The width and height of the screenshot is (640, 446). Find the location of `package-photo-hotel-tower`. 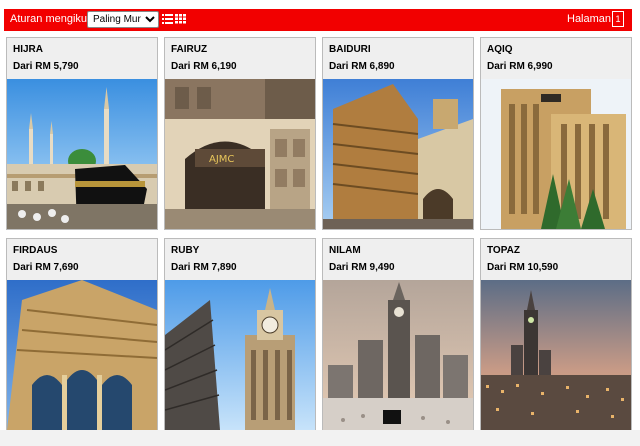

package-photo-hotel-tower is located at coordinates (398, 154).